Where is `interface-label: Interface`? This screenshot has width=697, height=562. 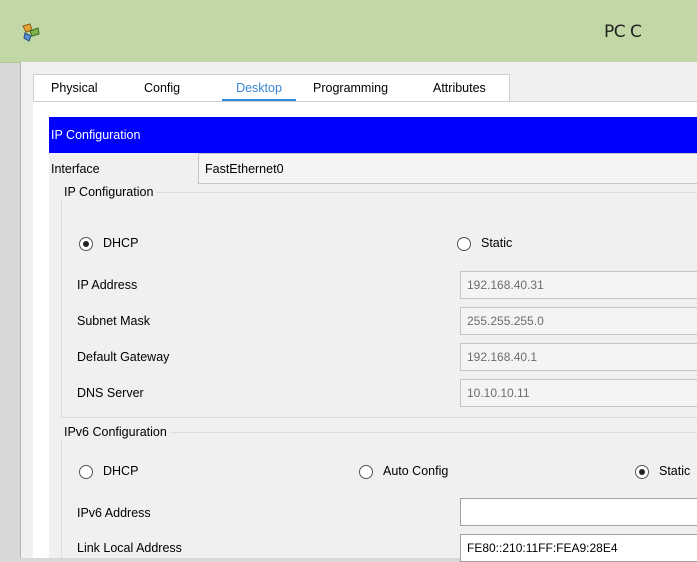 interface-label: Interface is located at coordinates (75, 169).